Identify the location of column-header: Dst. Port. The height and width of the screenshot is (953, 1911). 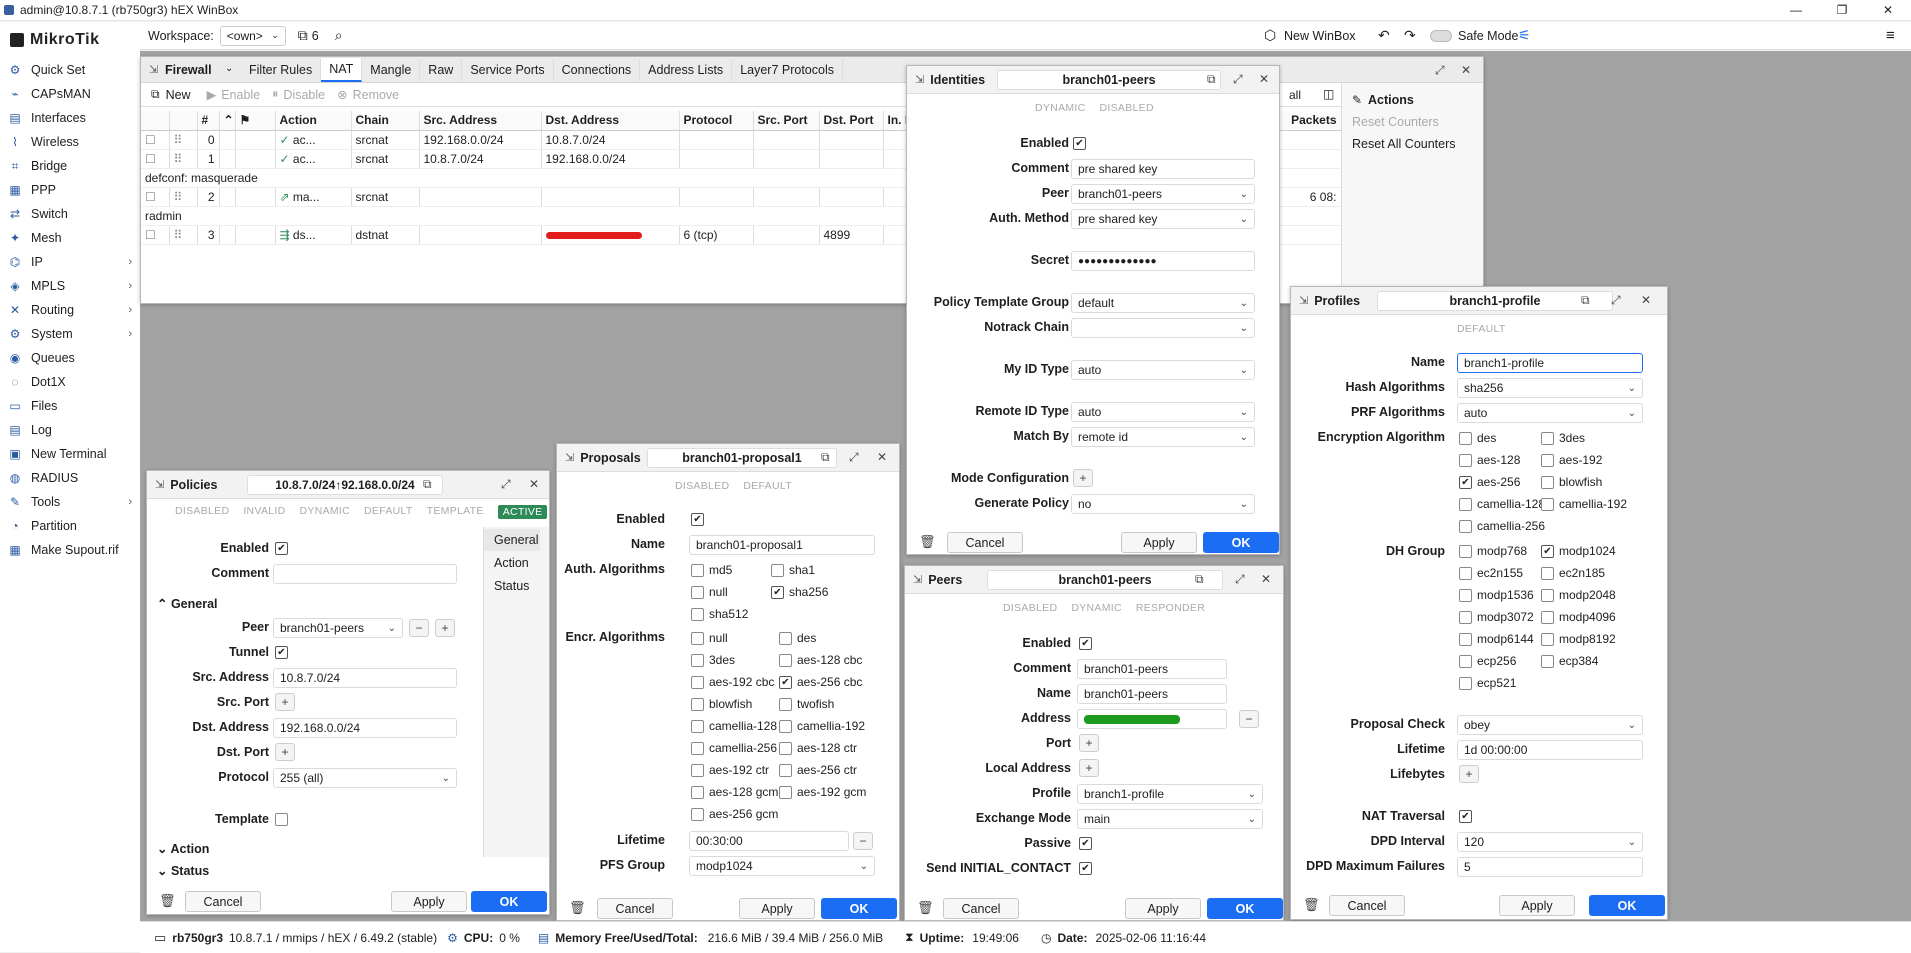
(851, 121).